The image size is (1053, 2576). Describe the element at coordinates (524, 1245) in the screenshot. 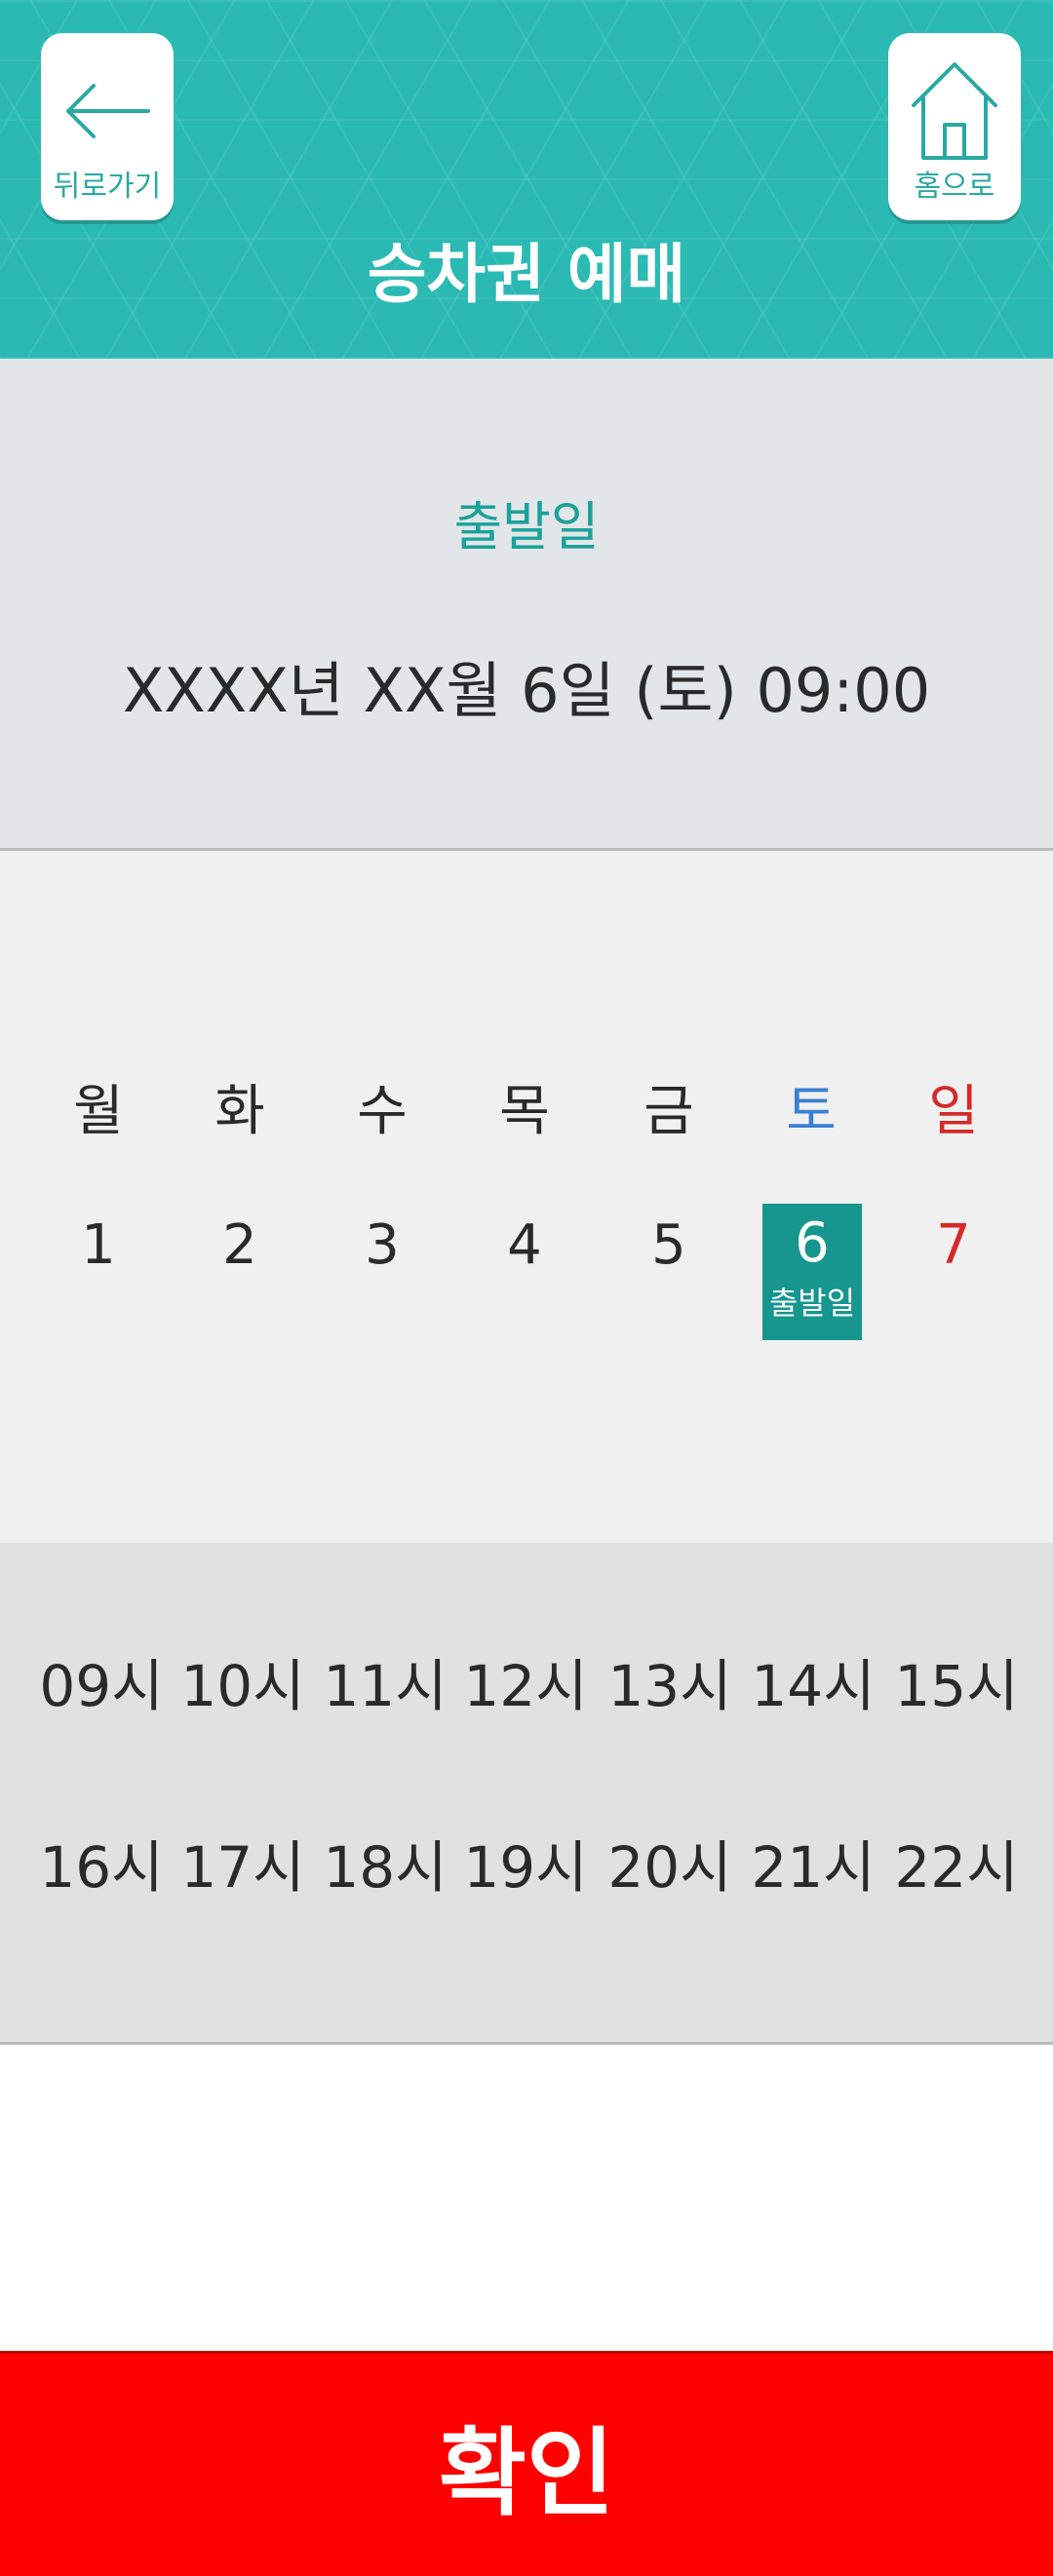

I see `day-cell: 4` at that location.